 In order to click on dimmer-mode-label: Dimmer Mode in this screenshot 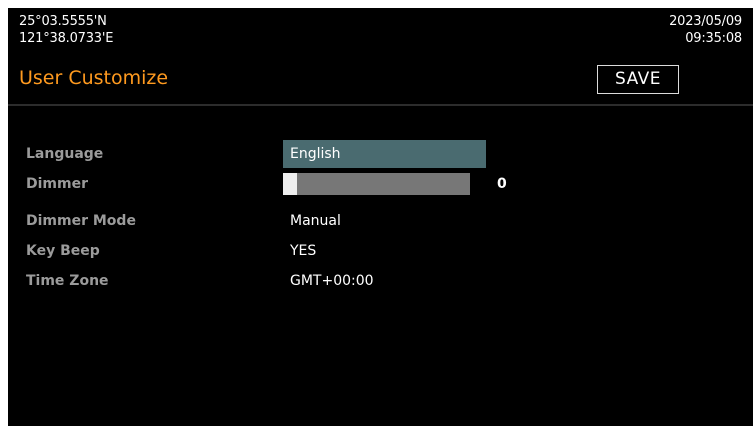, I will do `click(81, 221)`.